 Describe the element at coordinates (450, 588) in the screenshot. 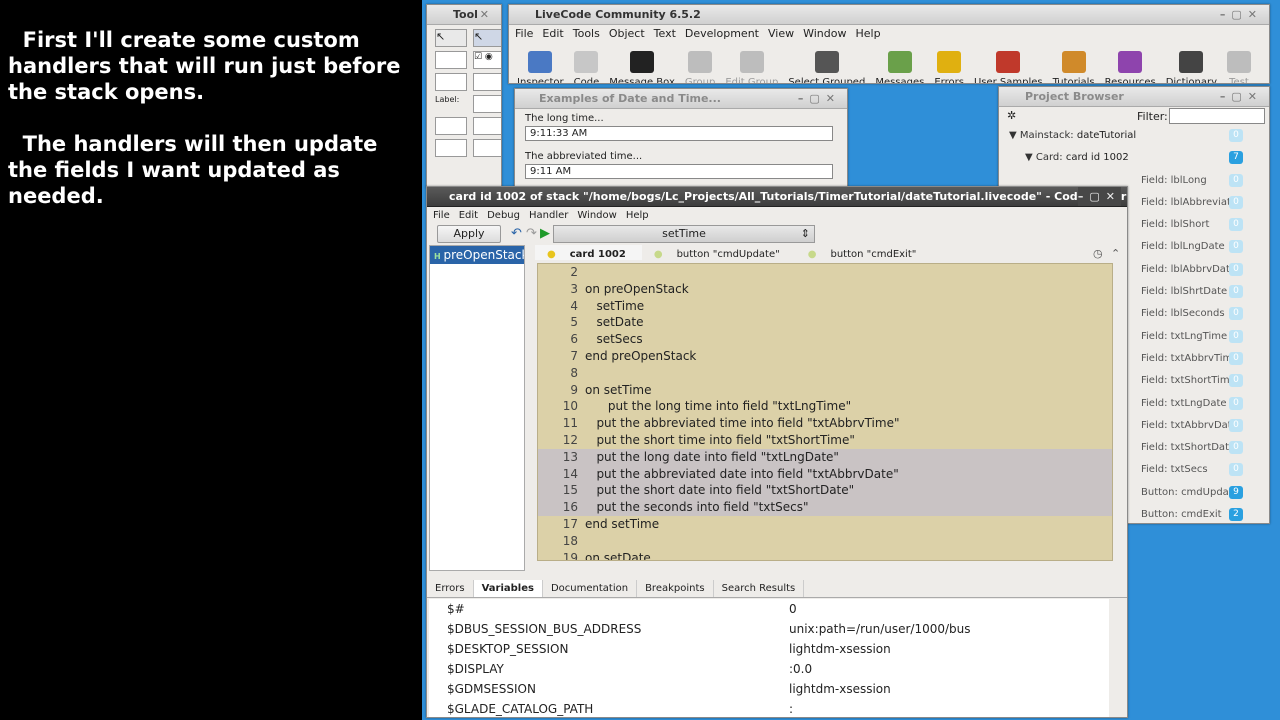

I see `tab-errors: Errors` at that location.